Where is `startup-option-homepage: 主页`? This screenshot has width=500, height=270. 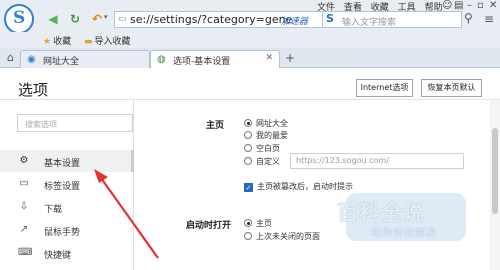
startup-option-homepage: 主页 is located at coordinates (258, 223).